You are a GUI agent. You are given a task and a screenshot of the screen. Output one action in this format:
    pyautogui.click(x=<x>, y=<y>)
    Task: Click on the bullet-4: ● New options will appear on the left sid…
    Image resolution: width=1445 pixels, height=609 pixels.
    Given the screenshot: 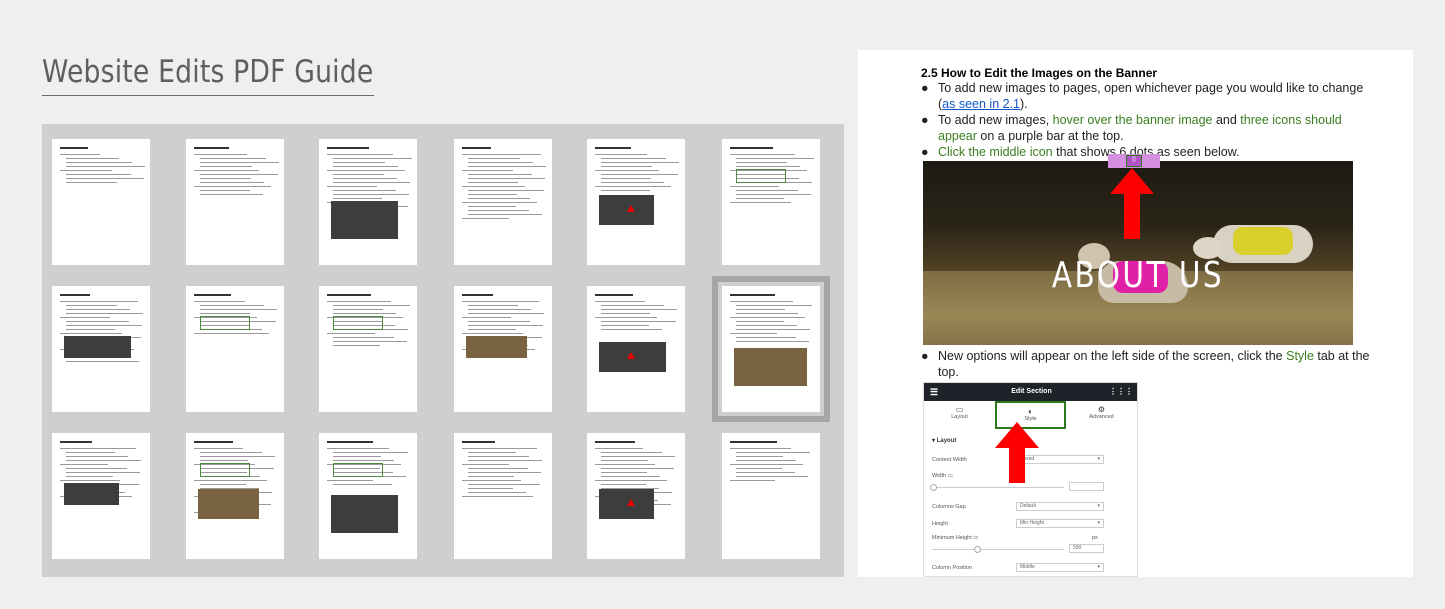 What is the action you would take?
    pyautogui.click(x=1145, y=364)
    